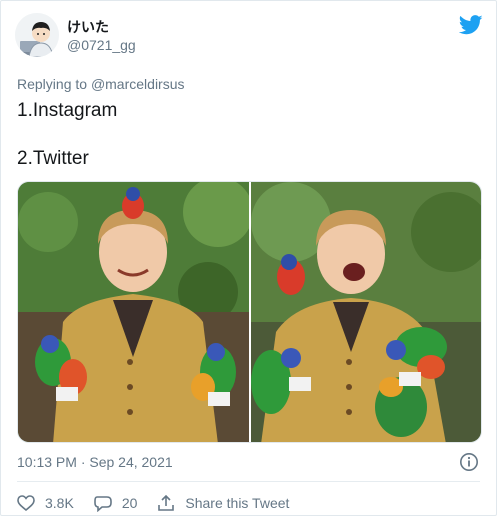 The height and width of the screenshot is (516, 497). I want to click on tweet-text-line-2: 2.Twitter, so click(53, 158).